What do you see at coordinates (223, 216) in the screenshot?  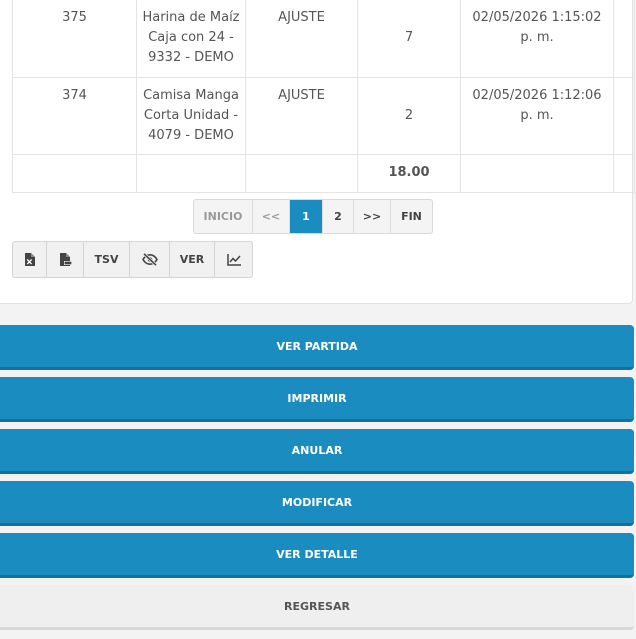 I see `page-first-button: INICIO` at bounding box center [223, 216].